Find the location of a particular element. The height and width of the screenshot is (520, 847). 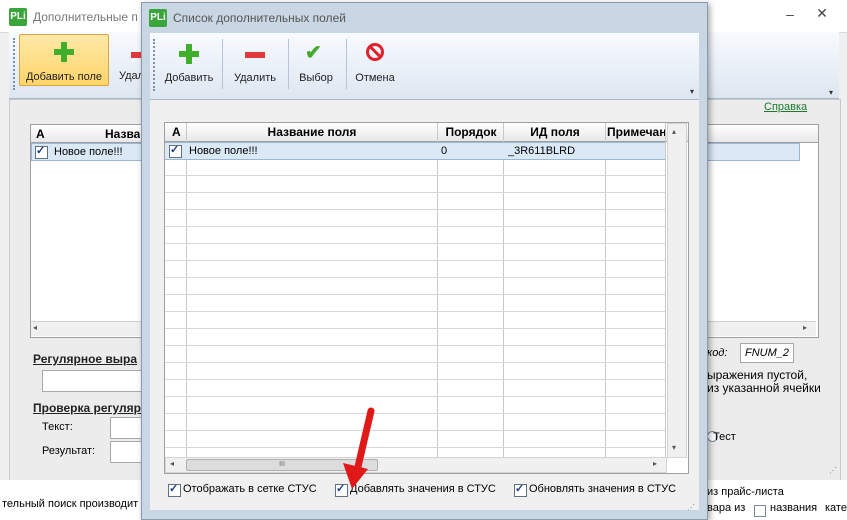

show-in-grid-label: Отображать в сетке СТУС is located at coordinates (250, 489).